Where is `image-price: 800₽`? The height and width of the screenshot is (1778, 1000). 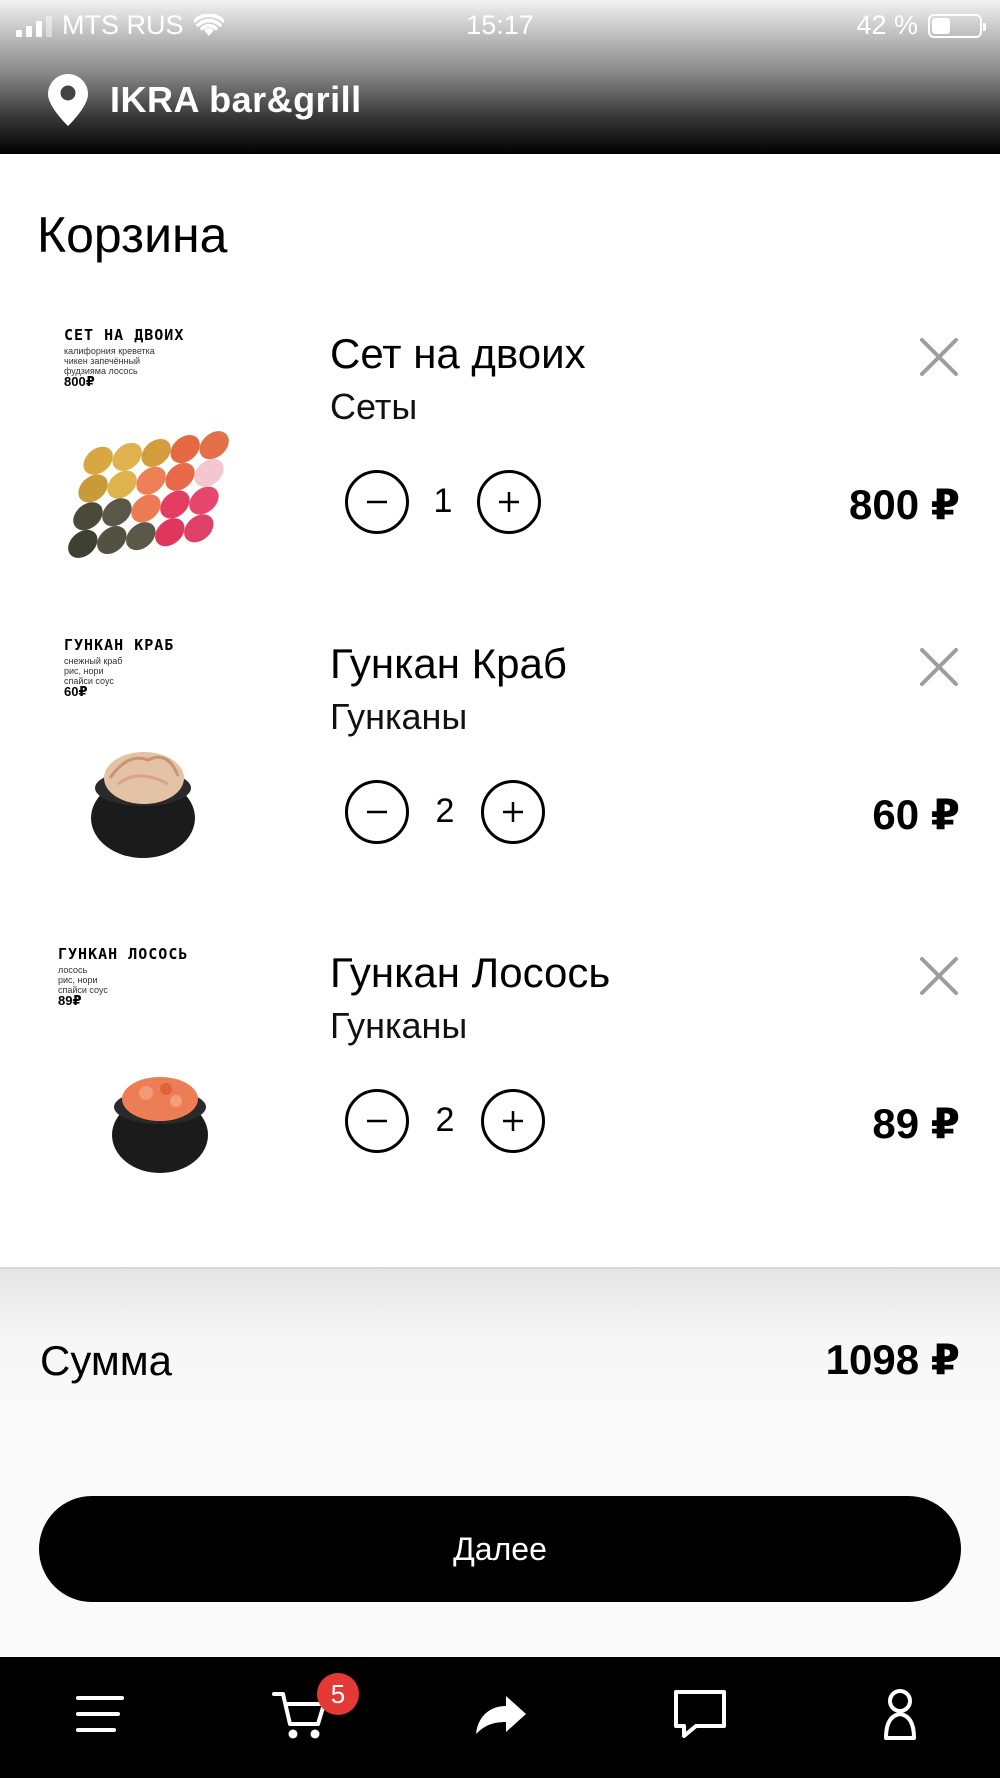 image-price: 800₽ is located at coordinates (79, 381).